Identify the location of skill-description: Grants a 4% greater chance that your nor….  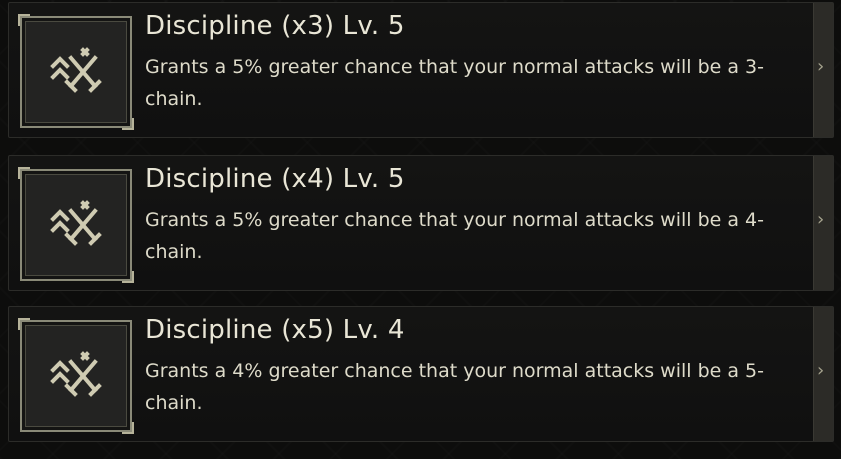
(455, 387).